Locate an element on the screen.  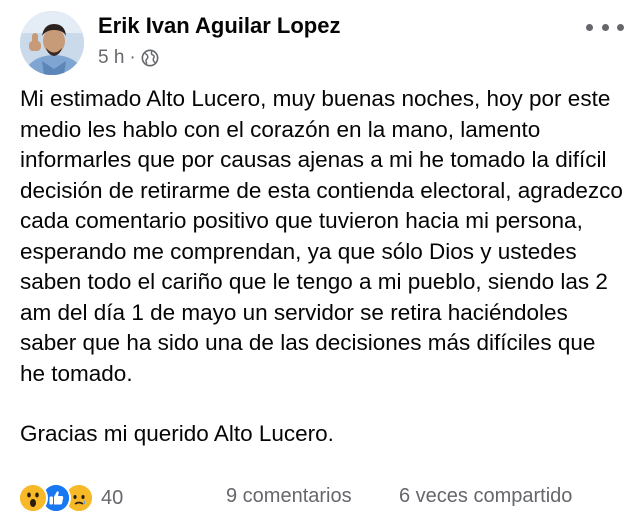
profile-photo is located at coordinates (52, 43).